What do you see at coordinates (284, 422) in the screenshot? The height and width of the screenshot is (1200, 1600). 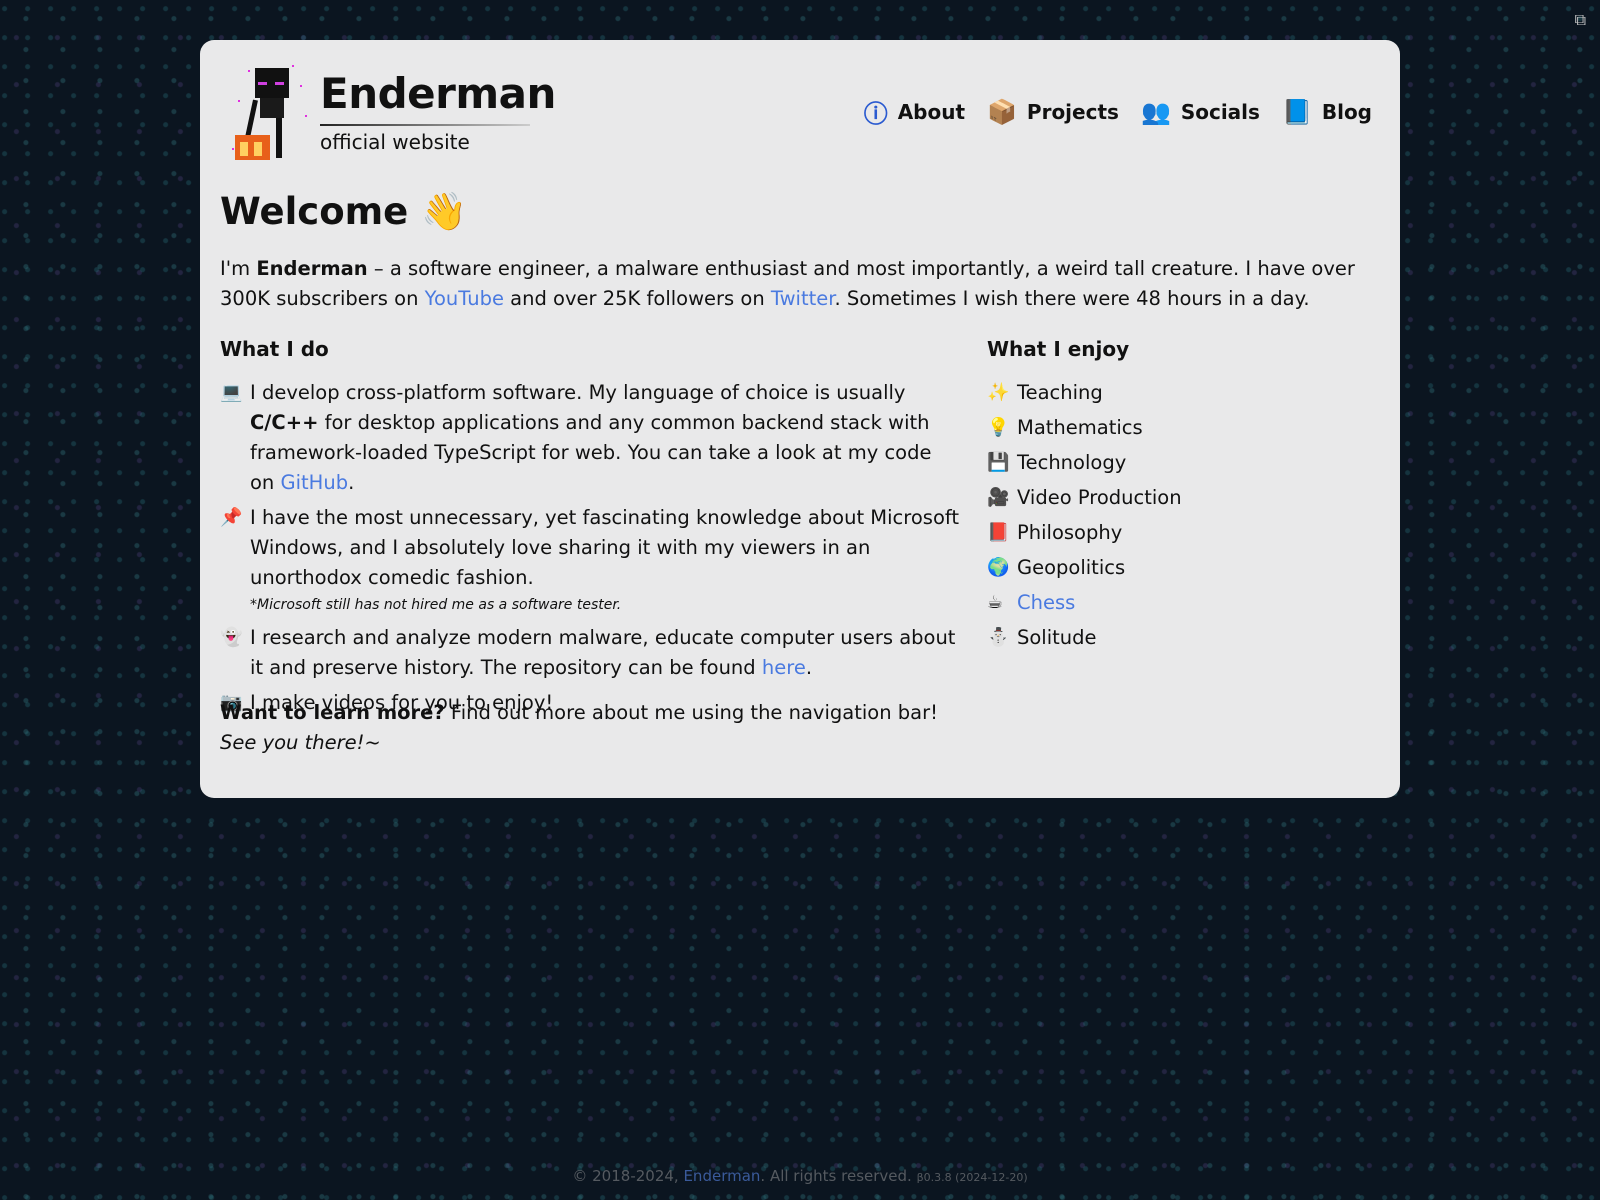 I see `t: C/C++` at bounding box center [284, 422].